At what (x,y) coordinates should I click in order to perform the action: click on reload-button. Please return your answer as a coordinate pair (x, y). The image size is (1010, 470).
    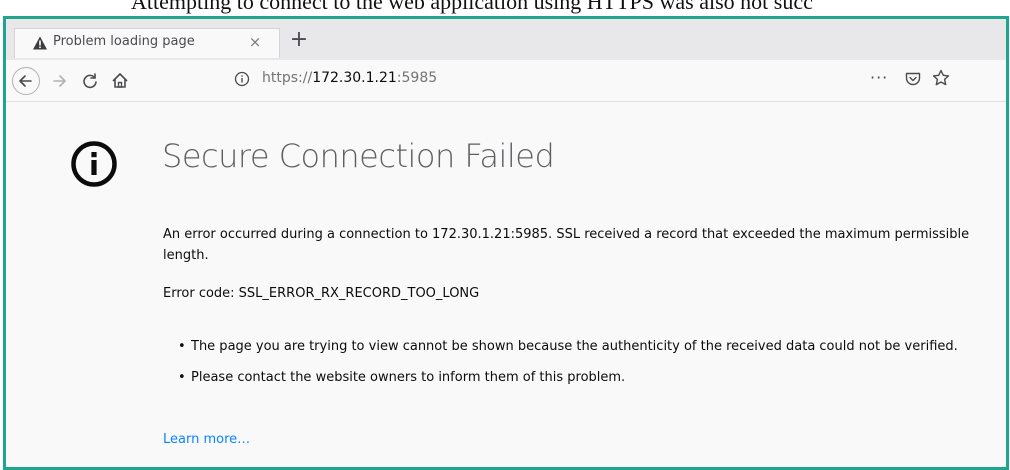
    Looking at the image, I should click on (90, 81).